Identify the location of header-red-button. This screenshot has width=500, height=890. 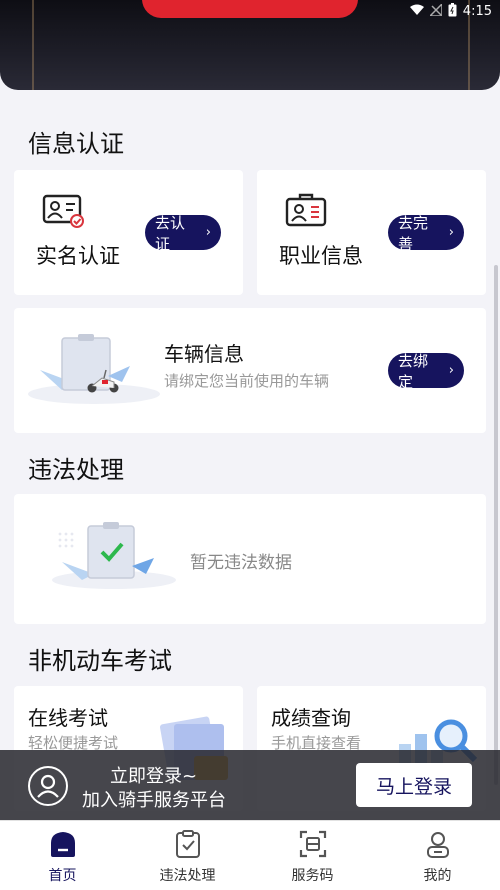
(250, 9).